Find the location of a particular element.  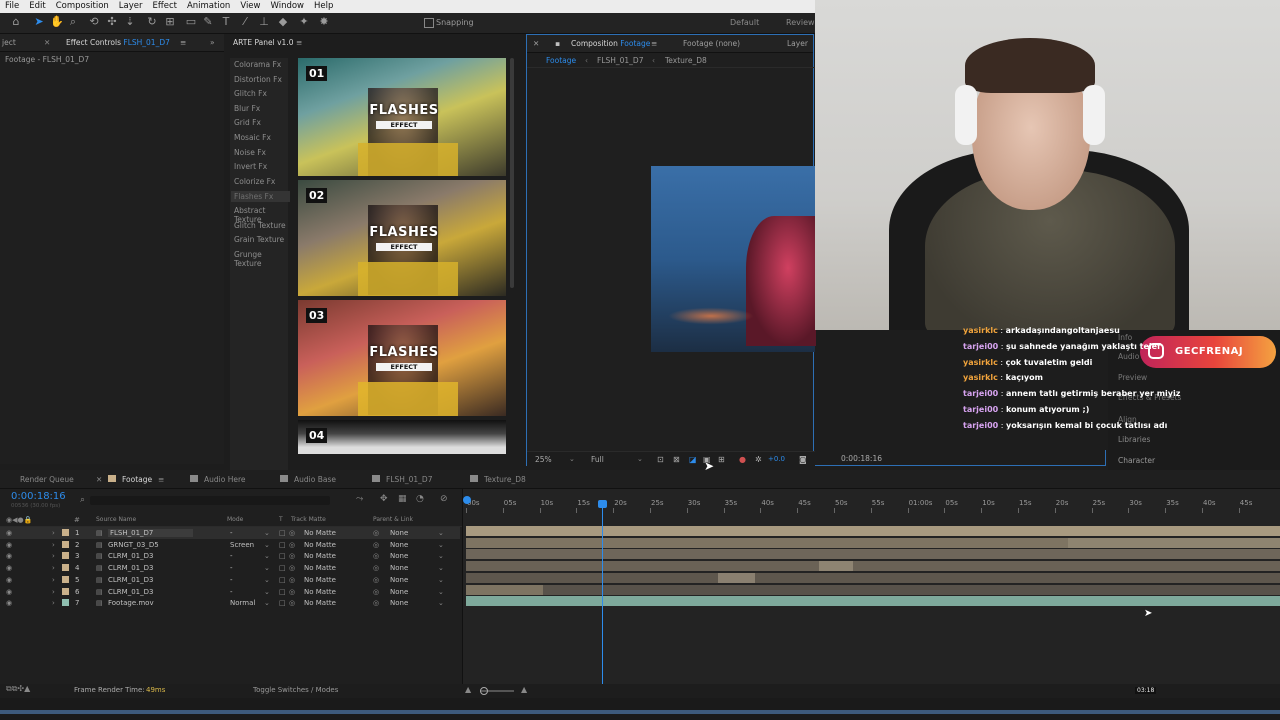

flashes-thumbnail-3: 03 FLASHES EFFECT is located at coordinates (402, 358).